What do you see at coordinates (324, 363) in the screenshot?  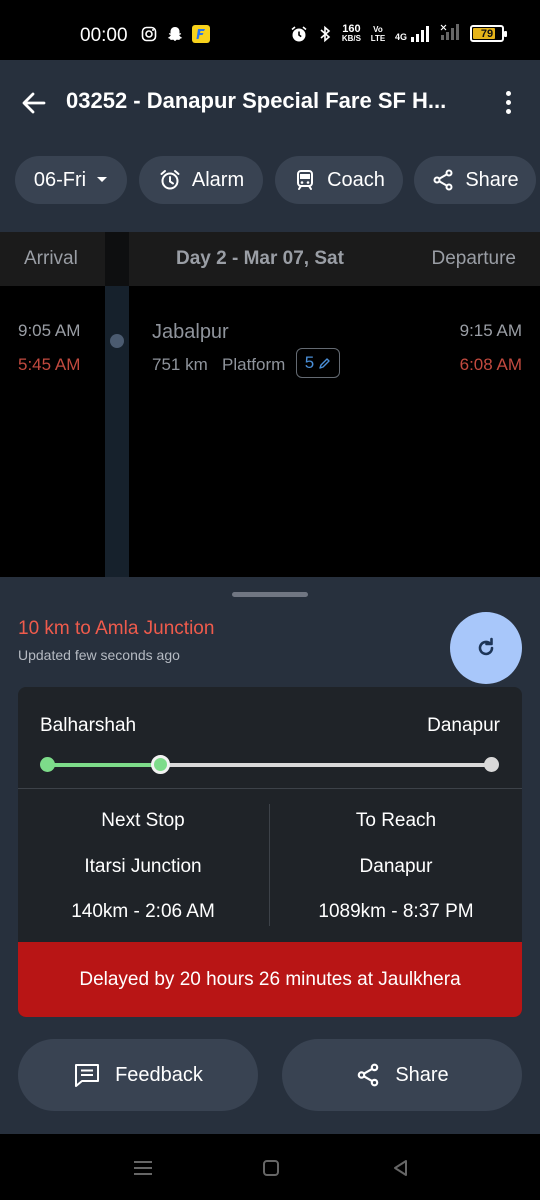 I see `pencil-icon` at bounding box center [324, 363].